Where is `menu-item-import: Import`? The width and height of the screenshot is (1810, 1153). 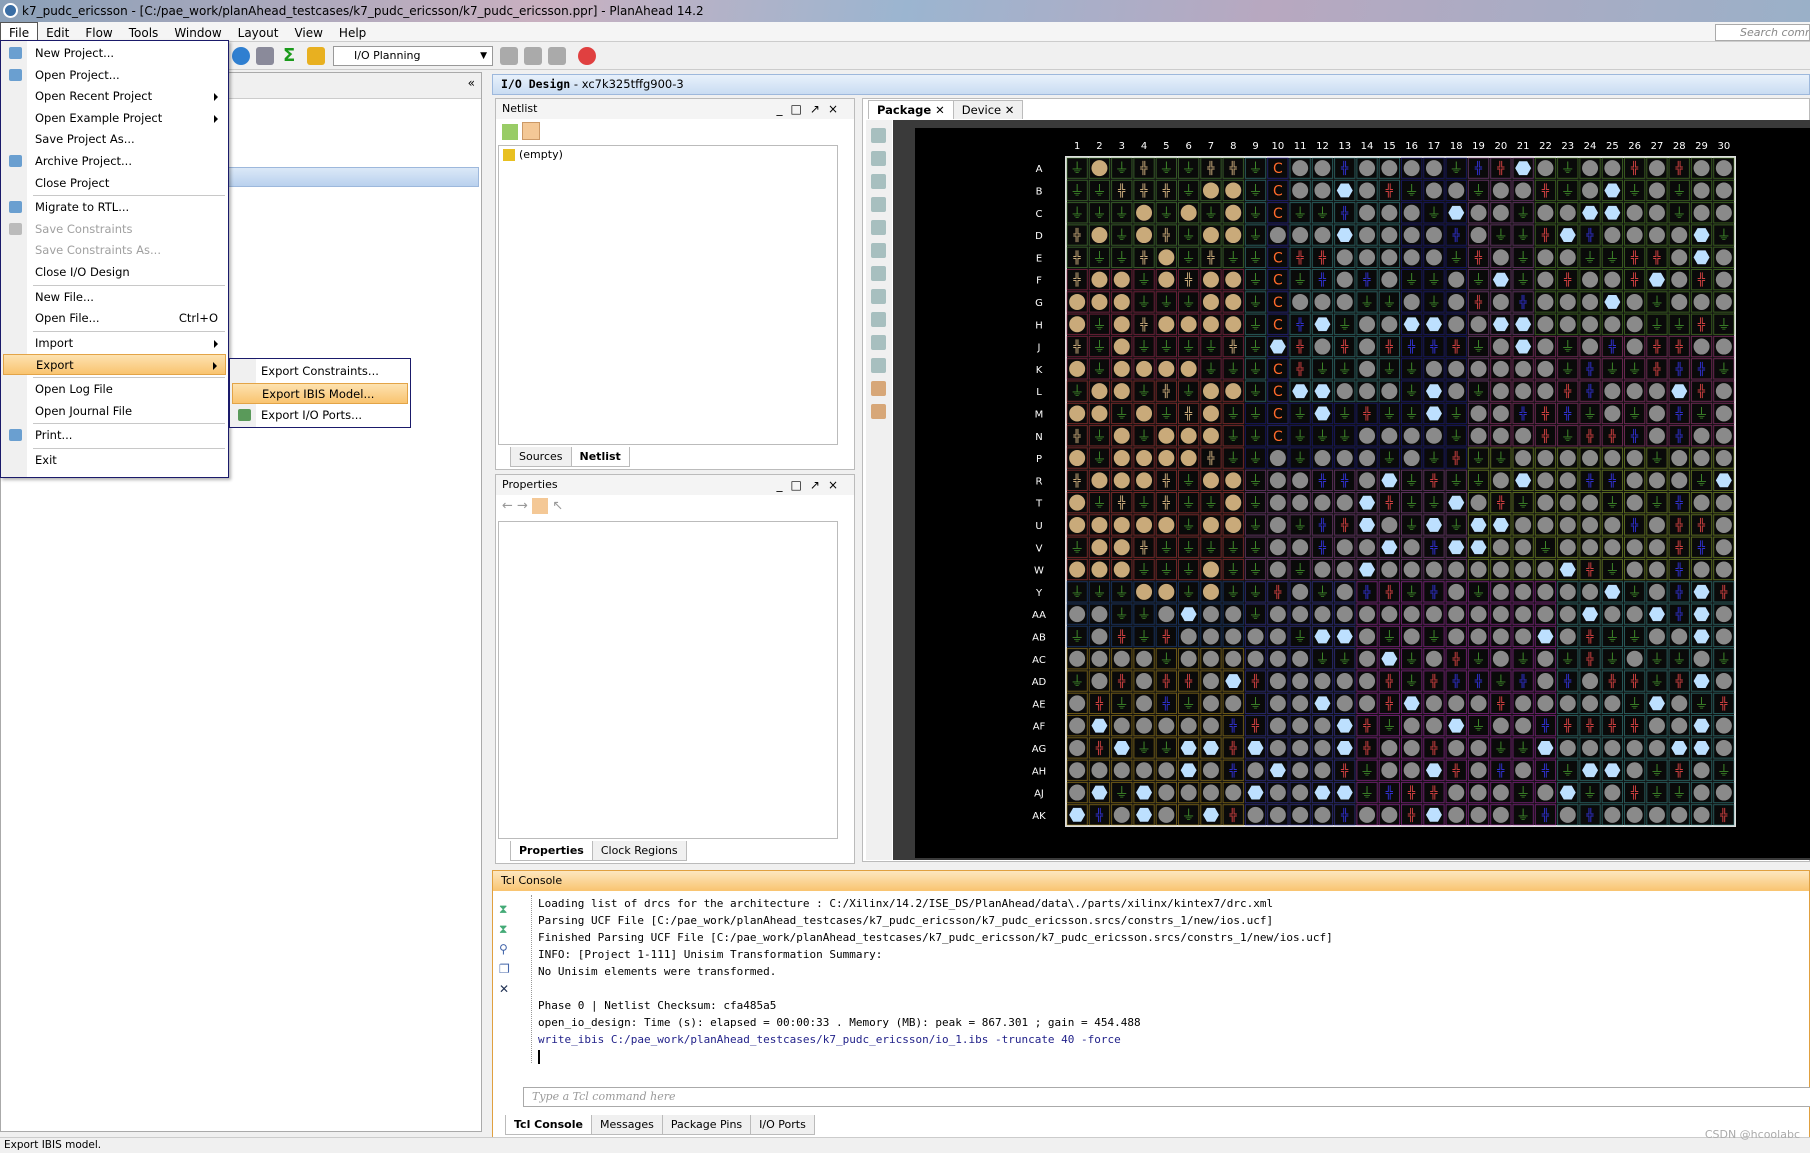 menu-item-import: Import is located at coordinates (114, 343).